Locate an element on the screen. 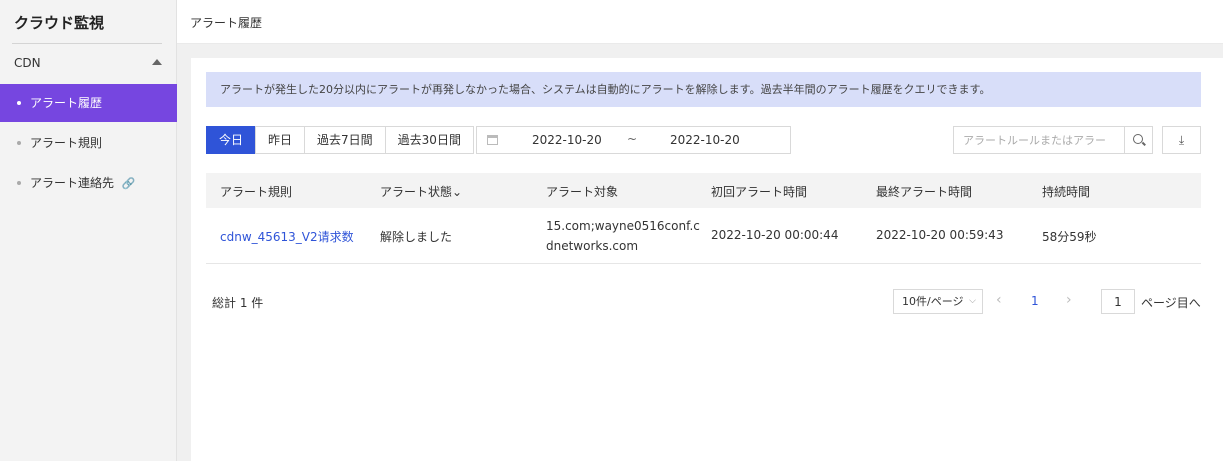 The image size is (1223, 461). download-icon: ⤓ is located at coordinates (1181, 140).